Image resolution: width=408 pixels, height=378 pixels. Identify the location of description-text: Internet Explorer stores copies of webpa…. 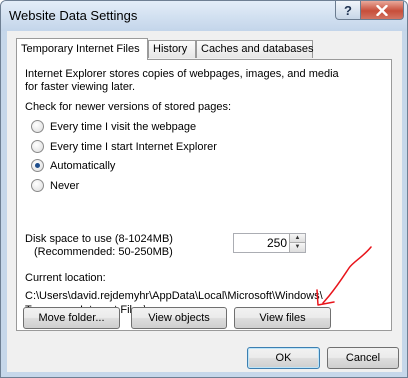
(182, 74).